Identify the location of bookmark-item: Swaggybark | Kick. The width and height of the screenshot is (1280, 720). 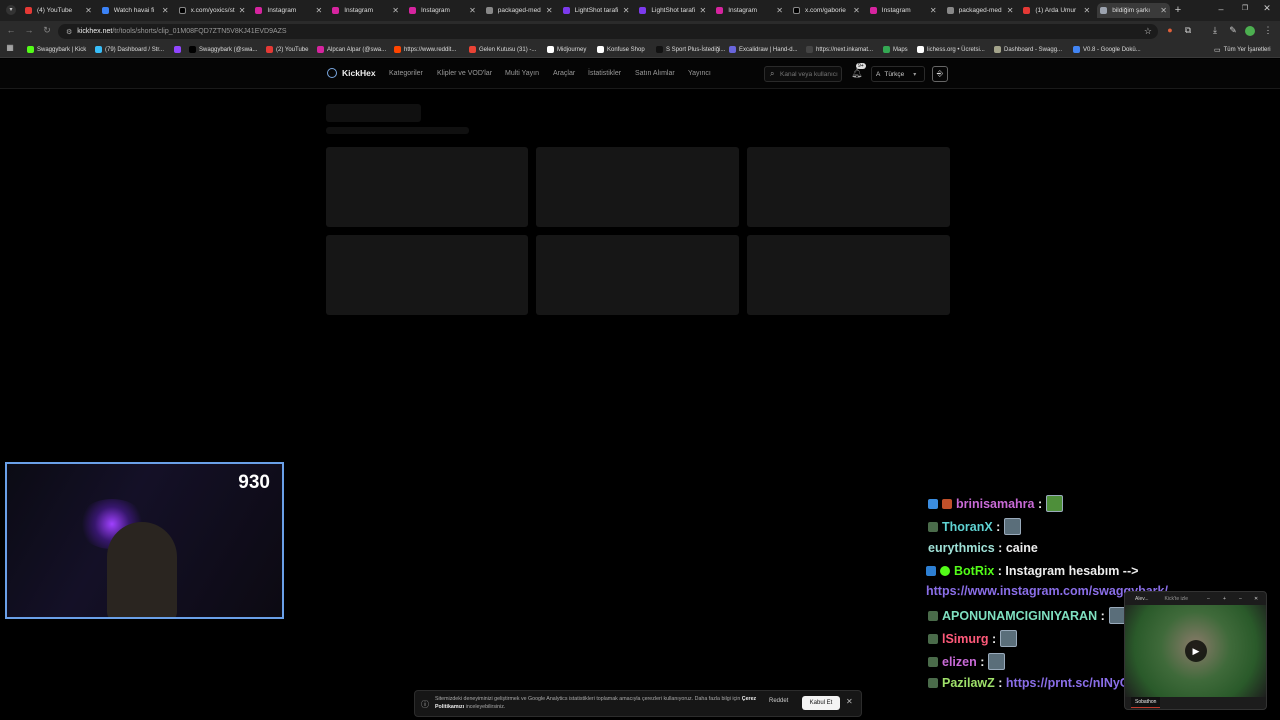
(56, 49).